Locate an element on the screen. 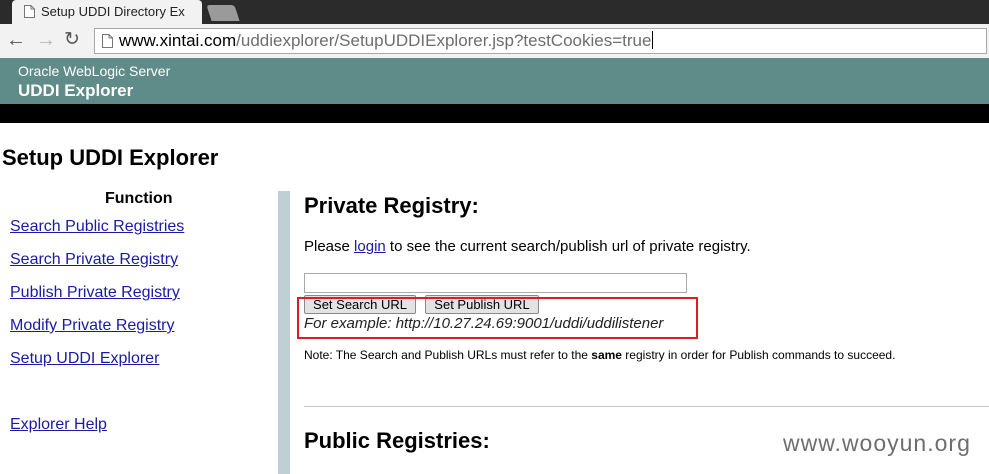  link-setup-uddi-explorer: Setup UDDI Explorer is located at coordinates (84, 359).